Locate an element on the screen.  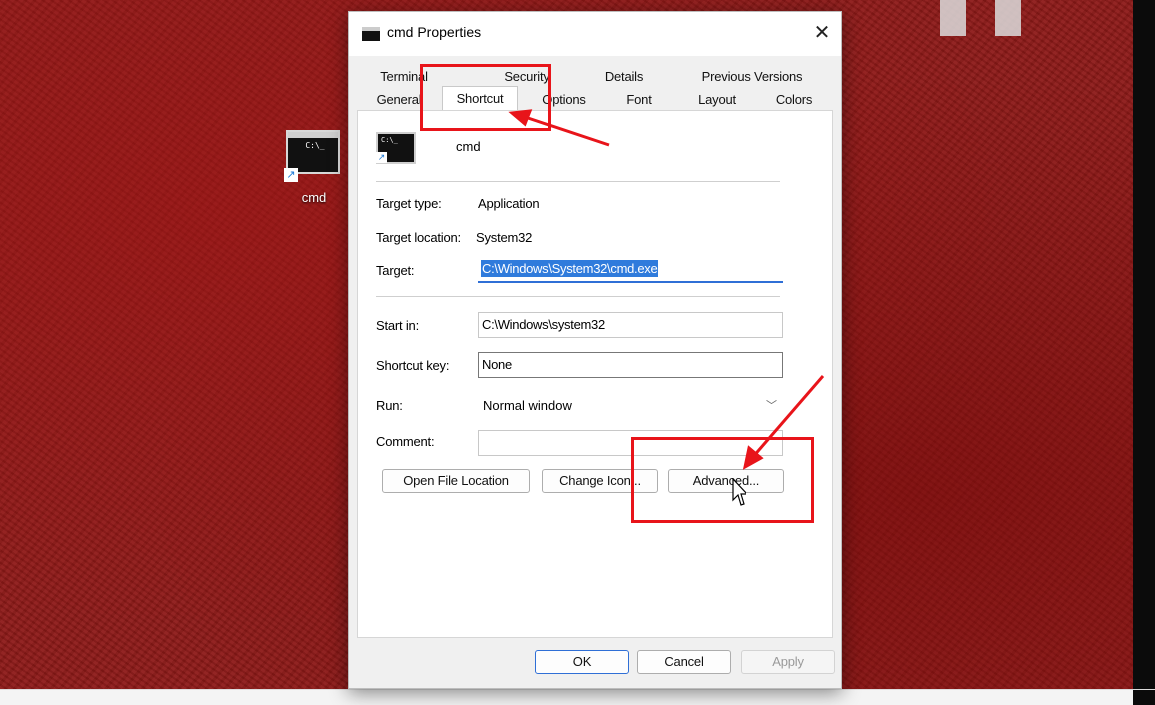
mouse-cursor-icon is located at coordinates (739, 492).